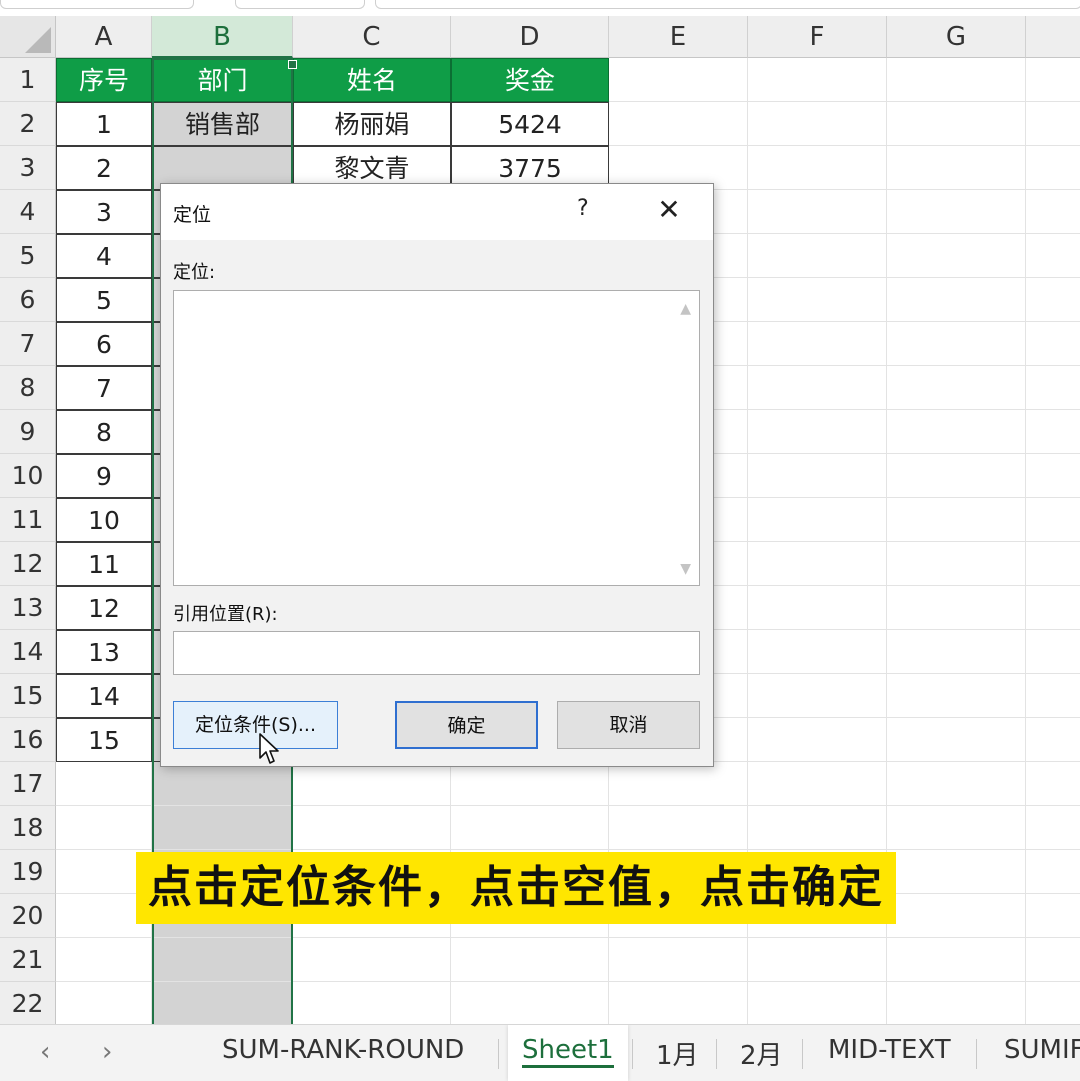 This screenshot has height=1081, width=1080. I want to click on cell-f8, so click(817, 388).